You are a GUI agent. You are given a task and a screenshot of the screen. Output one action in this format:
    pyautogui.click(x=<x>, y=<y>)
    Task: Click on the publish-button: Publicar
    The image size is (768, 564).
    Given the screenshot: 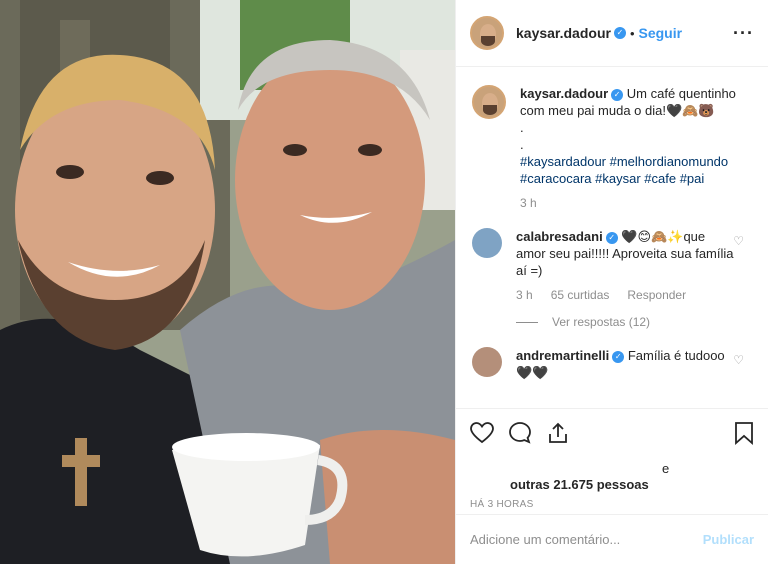 What is the action you would take?
    pyautogui.click(x=728, y=539)
    